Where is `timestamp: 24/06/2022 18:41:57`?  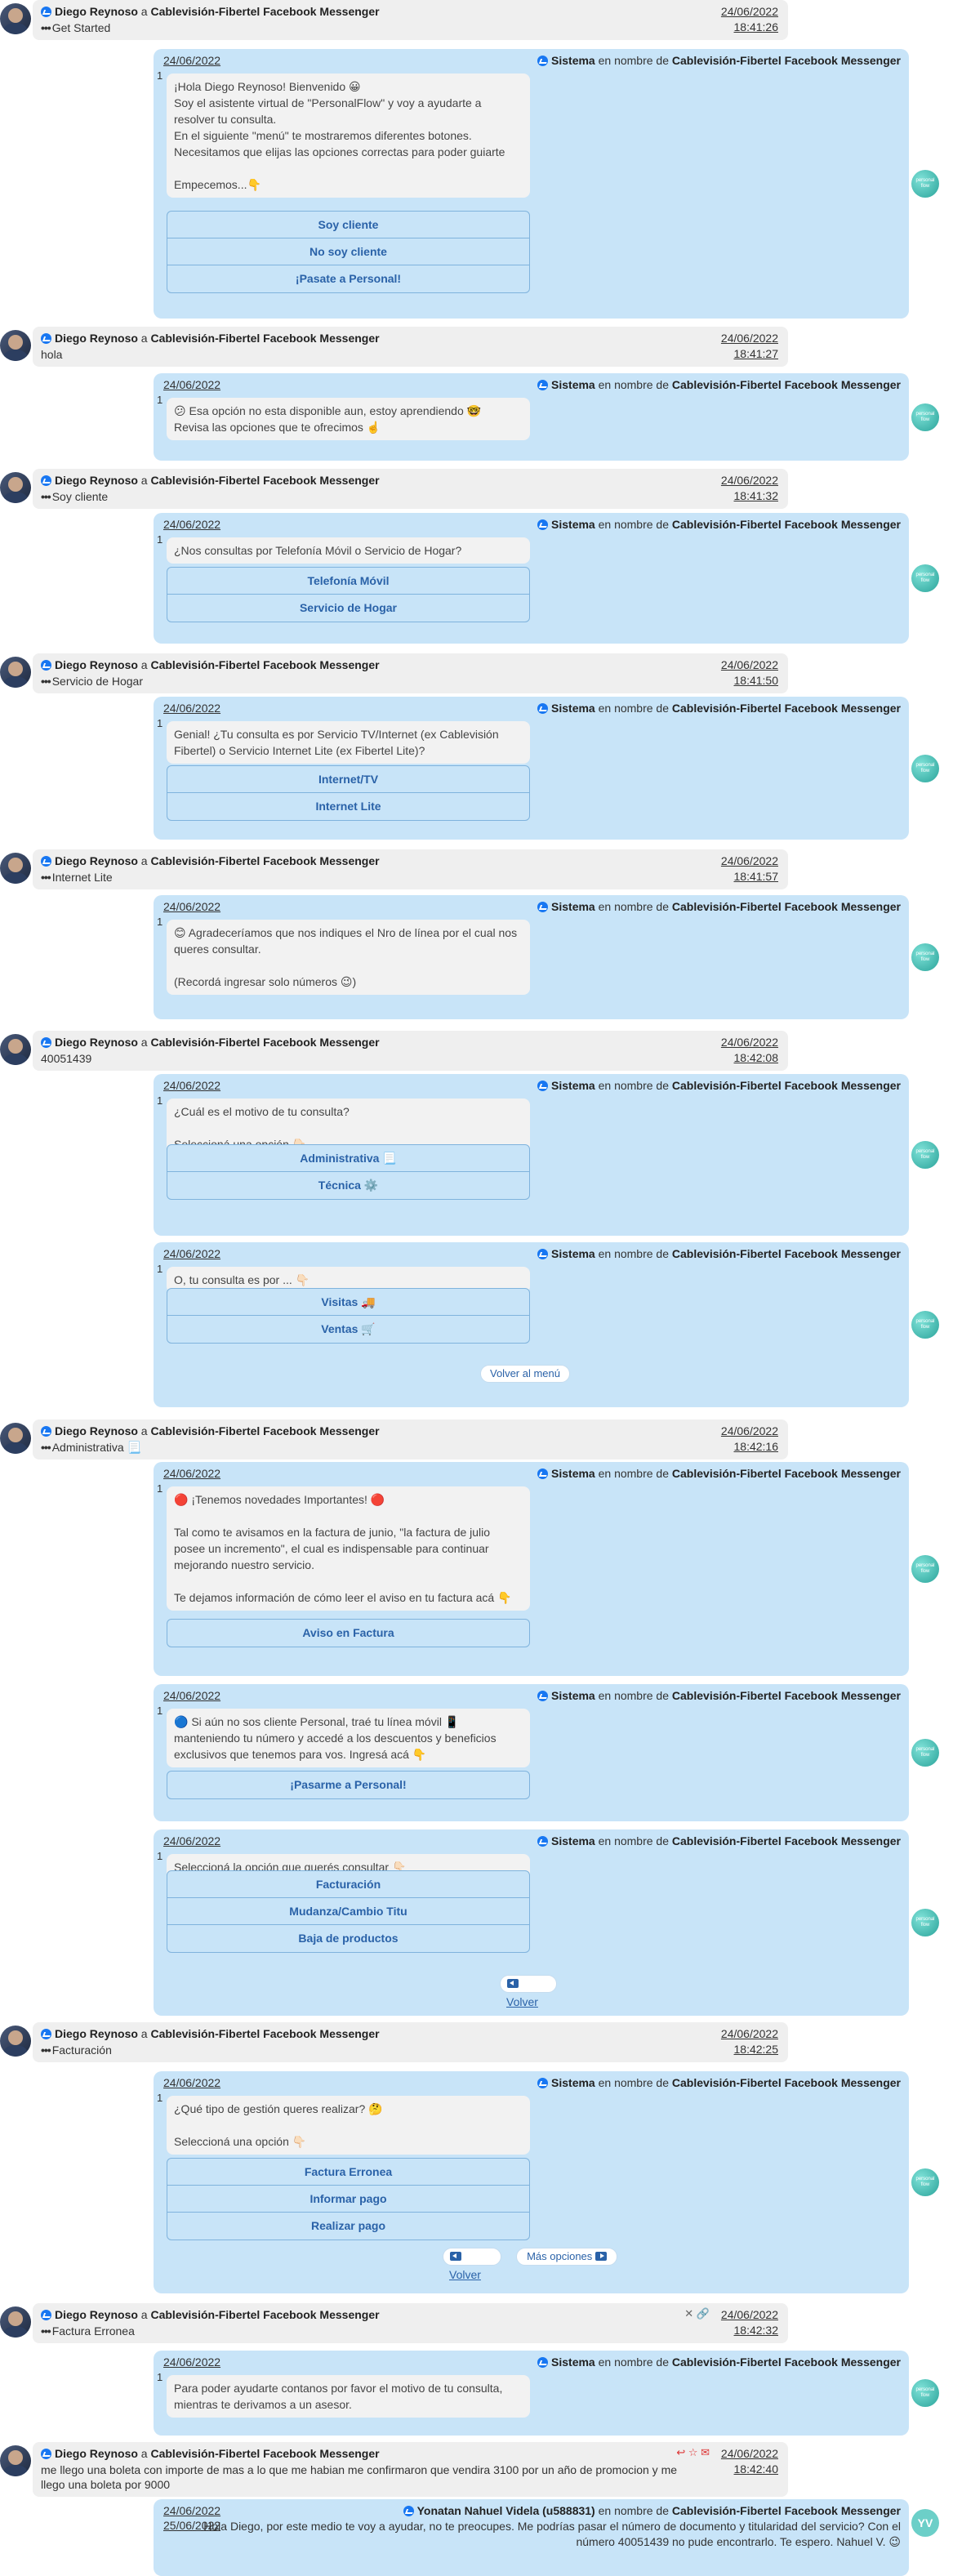 timestamp: 24/06/2022 18:41:57 is located at coordinates (750, 869).